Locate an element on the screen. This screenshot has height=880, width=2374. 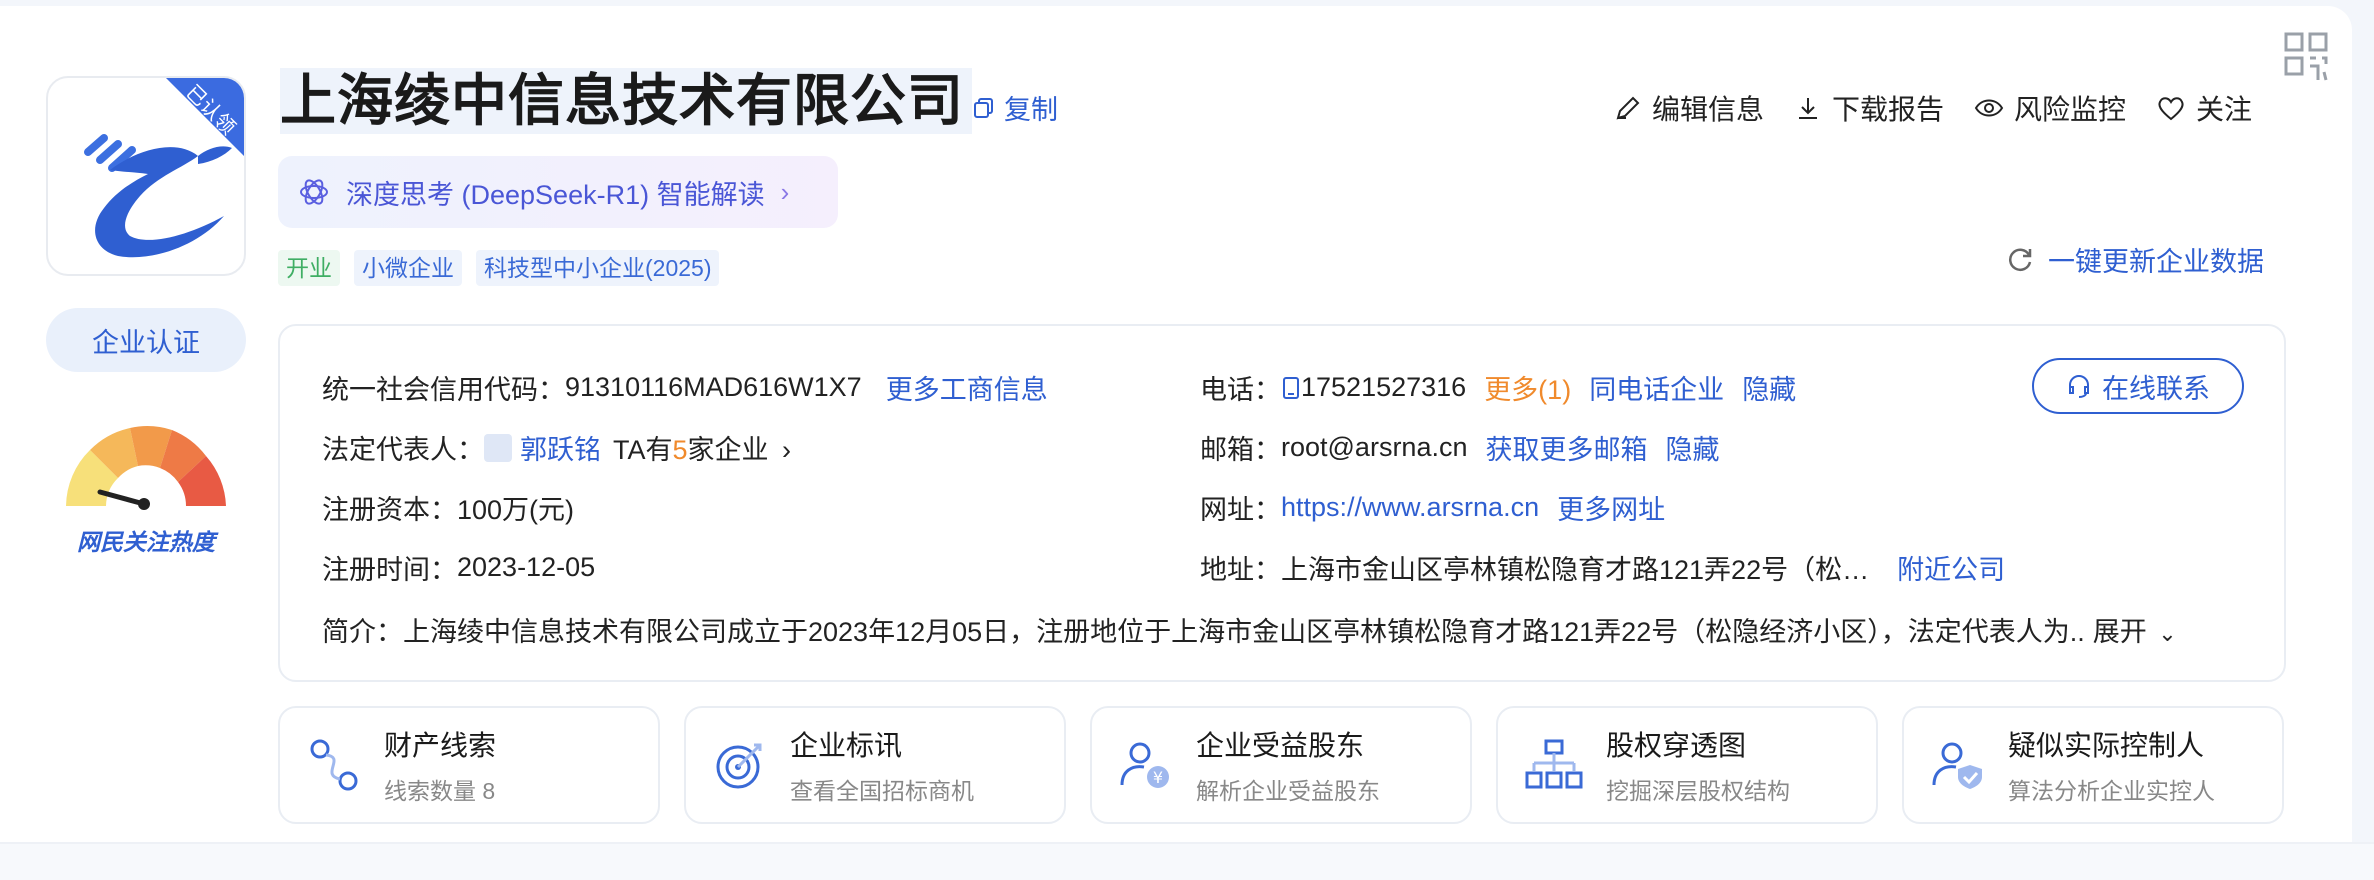
copy-button: 复制 is located at coordinates (1015, 107).